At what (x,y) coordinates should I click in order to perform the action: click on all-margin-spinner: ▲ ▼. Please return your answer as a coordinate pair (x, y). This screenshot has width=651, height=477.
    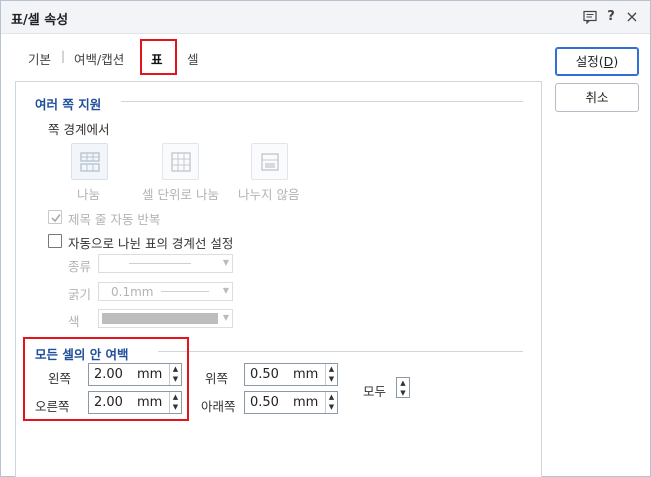
    Looking at the image, I should click on (403, 387).